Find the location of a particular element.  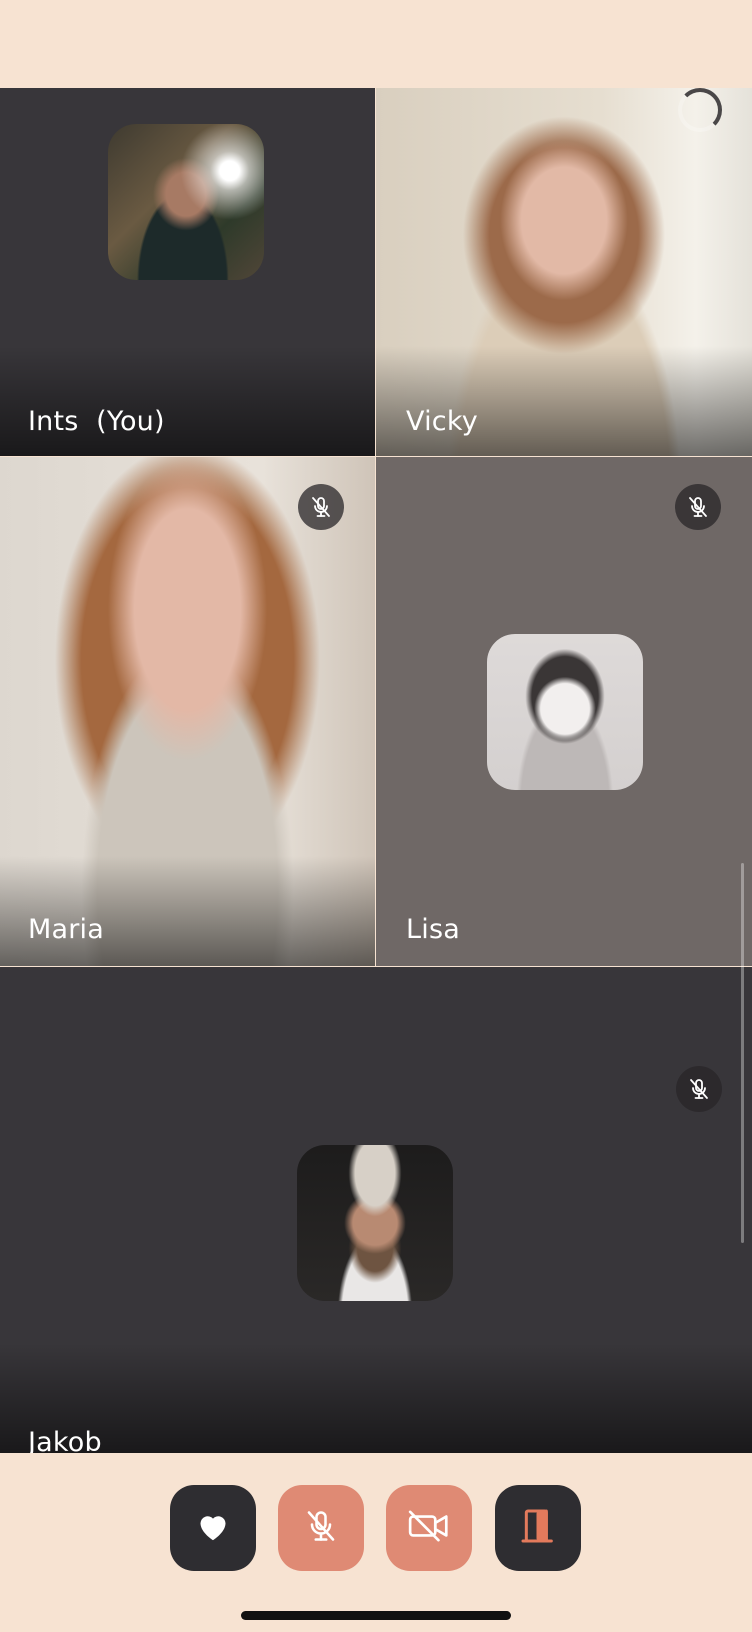

participant-name: Ints (You) is located at coordinates (96, 421).